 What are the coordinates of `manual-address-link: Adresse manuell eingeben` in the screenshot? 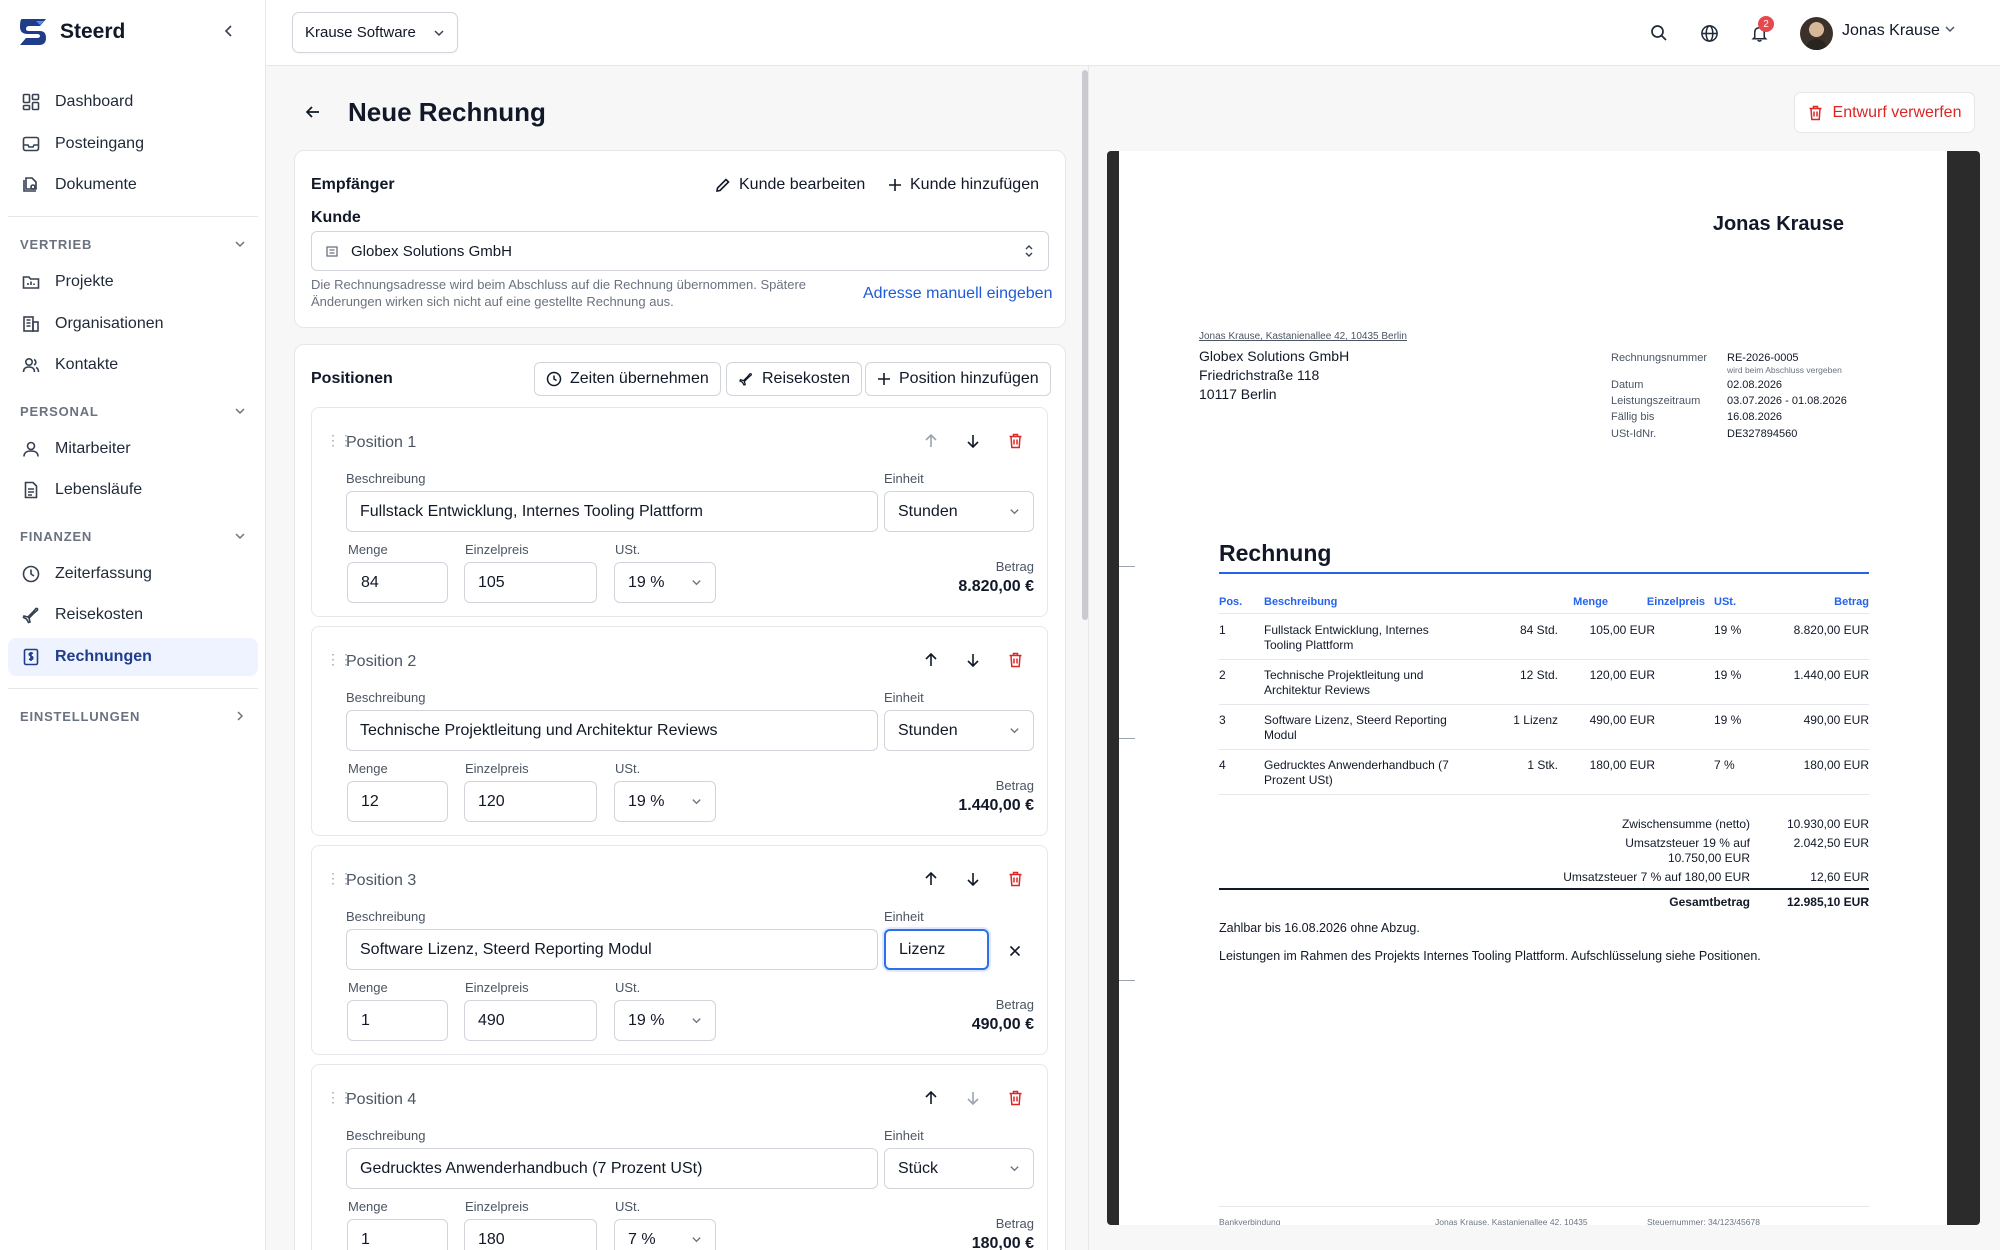 It's located at (957, 294).